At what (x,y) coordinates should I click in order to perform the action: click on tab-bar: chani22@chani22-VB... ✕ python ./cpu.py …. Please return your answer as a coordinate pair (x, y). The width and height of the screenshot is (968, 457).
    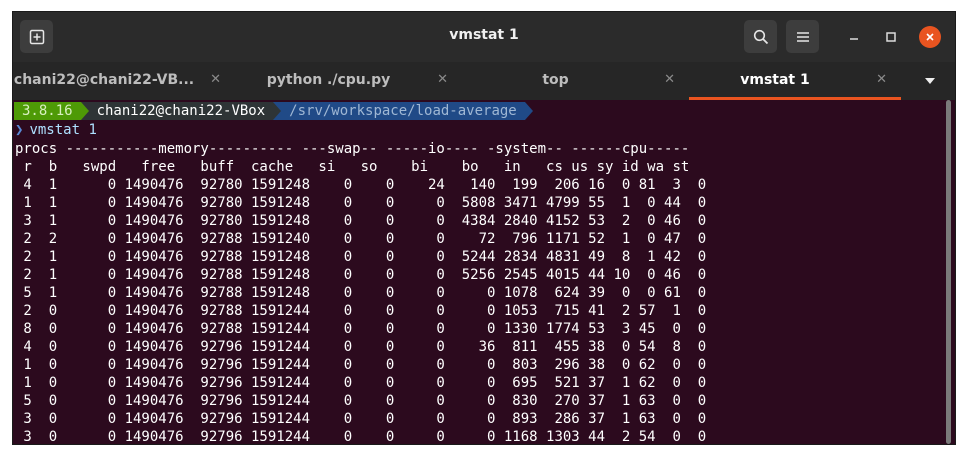
    Looking at the image, I should click on (484, 81).